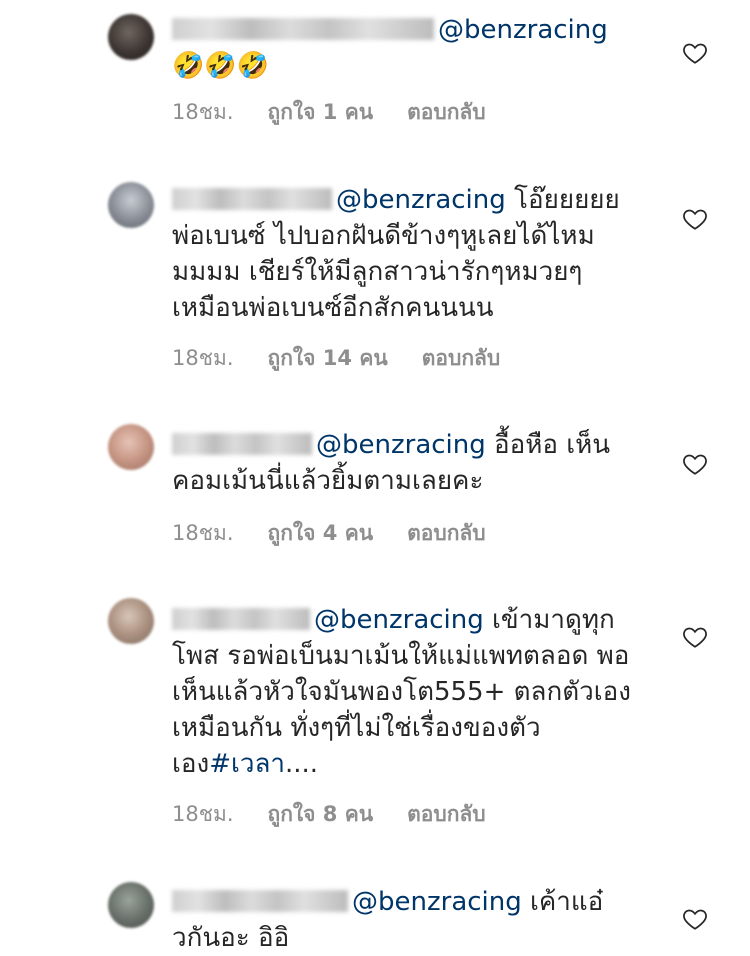  Describe the element at coordinates (321, 814) in the screenshot. I see `likes-count: ถูกใจ 8 คน` at that location.